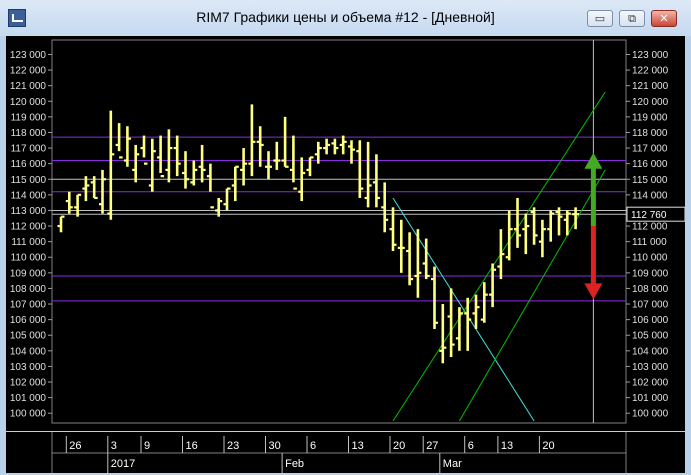 This screenshot has width=691, height=475. Describe the element at coordinates (29, 180) in the screenshot. I see `left-tick-label: 115 000` at that location.